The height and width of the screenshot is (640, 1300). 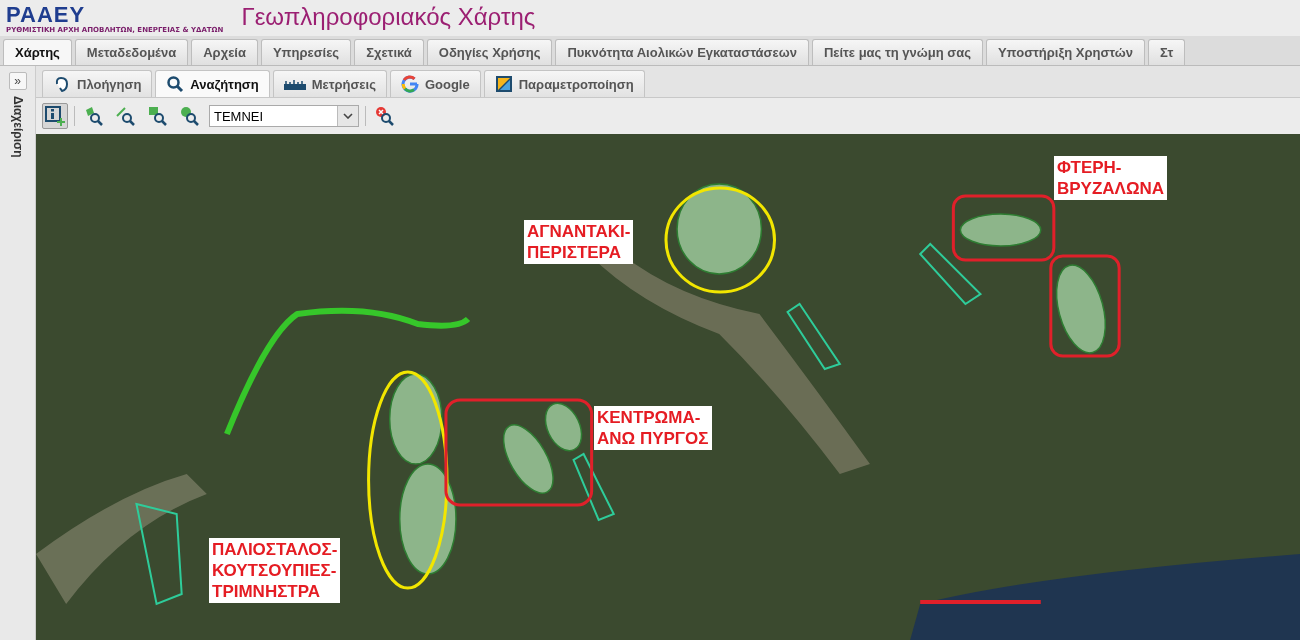 What do you see at coordinates (682, 52) in the screenshot?
I see `nav-tab: Πυκνότητα Αιολικών Εγκαταστάσεων` at bounding box center [682, 52].